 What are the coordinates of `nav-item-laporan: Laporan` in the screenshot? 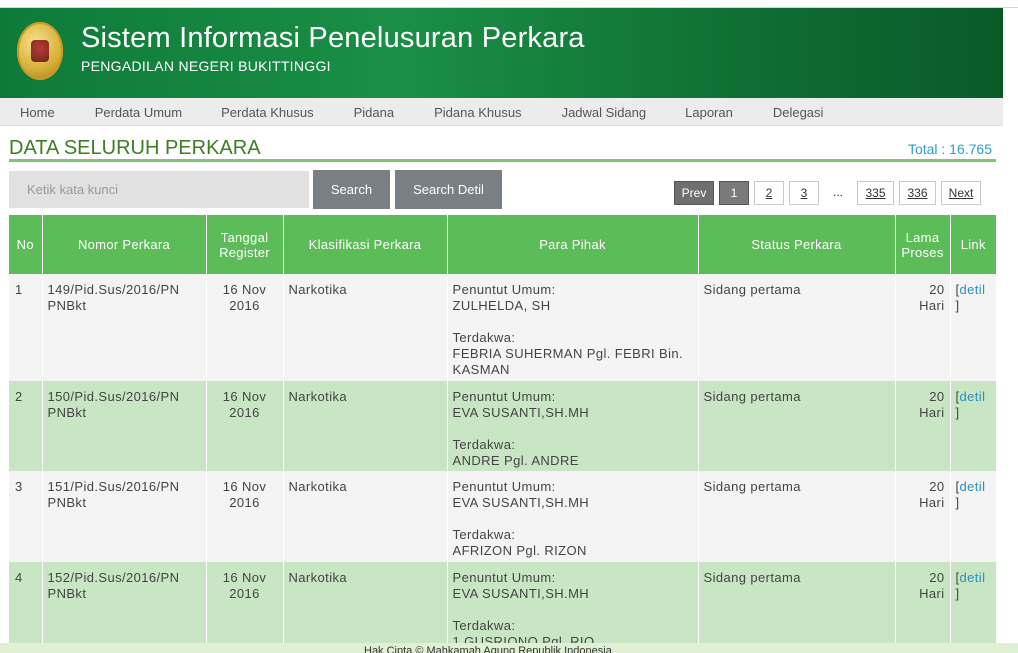 It's located at (709, 112).